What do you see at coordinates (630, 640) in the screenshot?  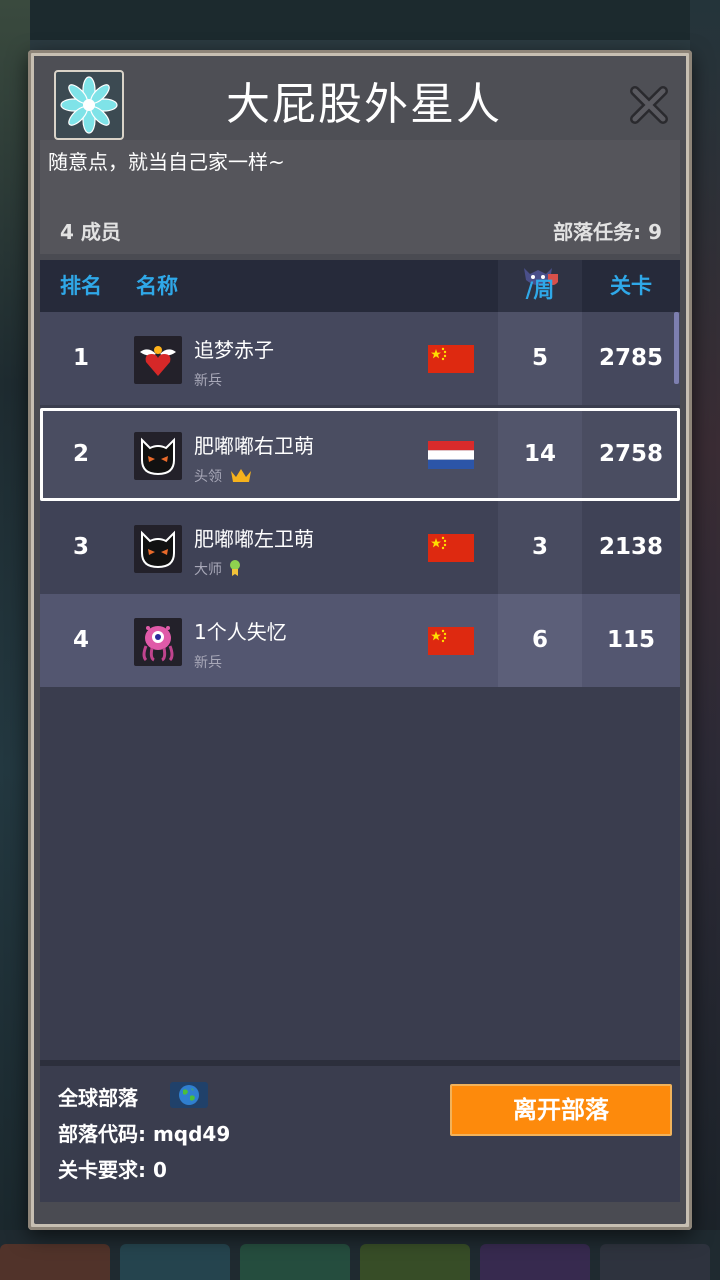 I see `stage-level: 115` at bounding box center [630, 640].